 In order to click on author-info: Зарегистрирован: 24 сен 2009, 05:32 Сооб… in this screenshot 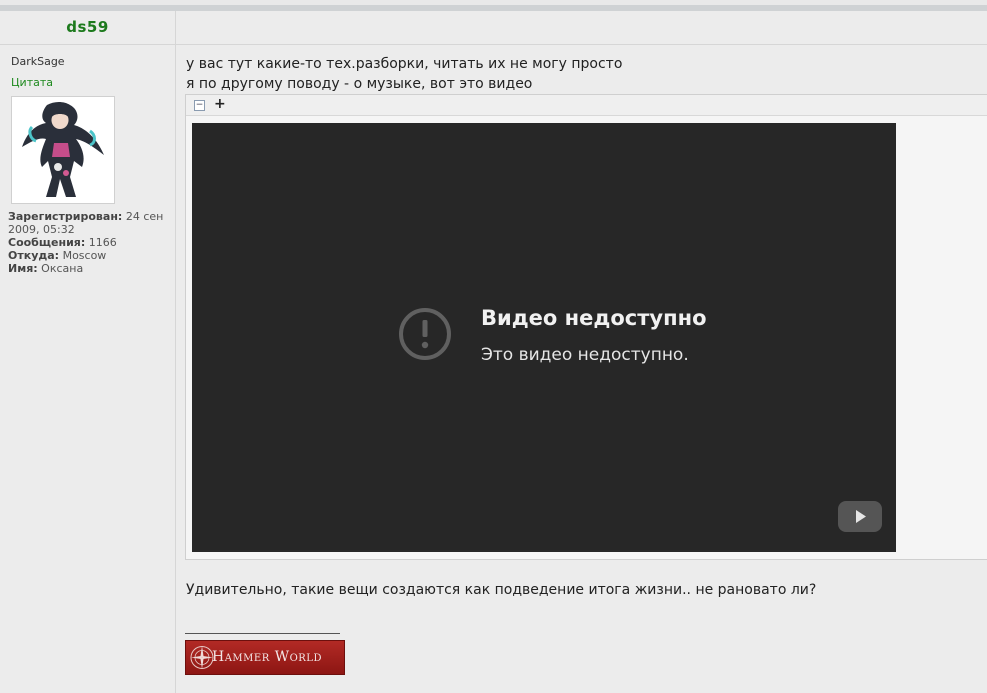, I will do `click(89, 242)`.